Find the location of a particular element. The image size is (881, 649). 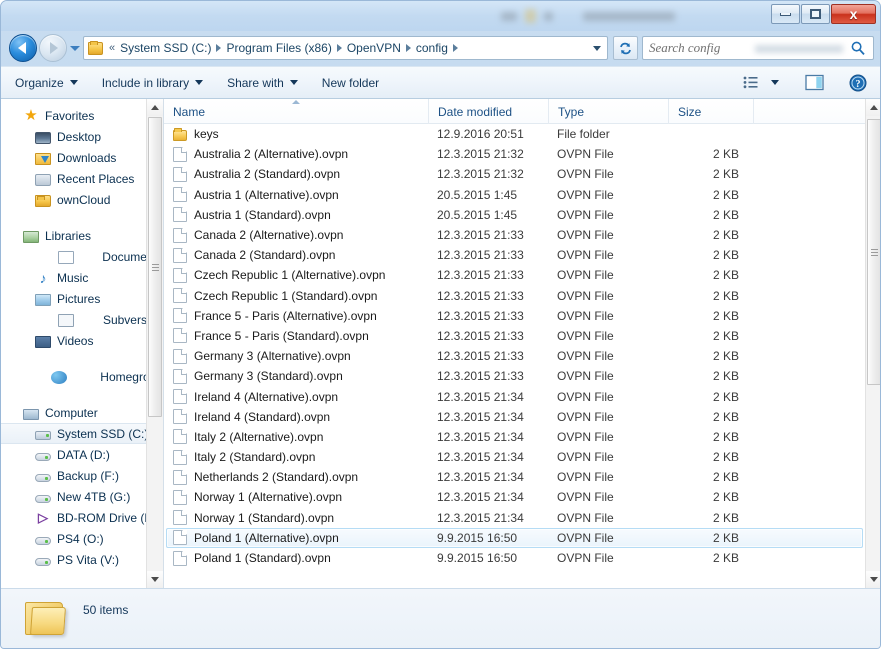

back-button is located at coordinates (23, 48).